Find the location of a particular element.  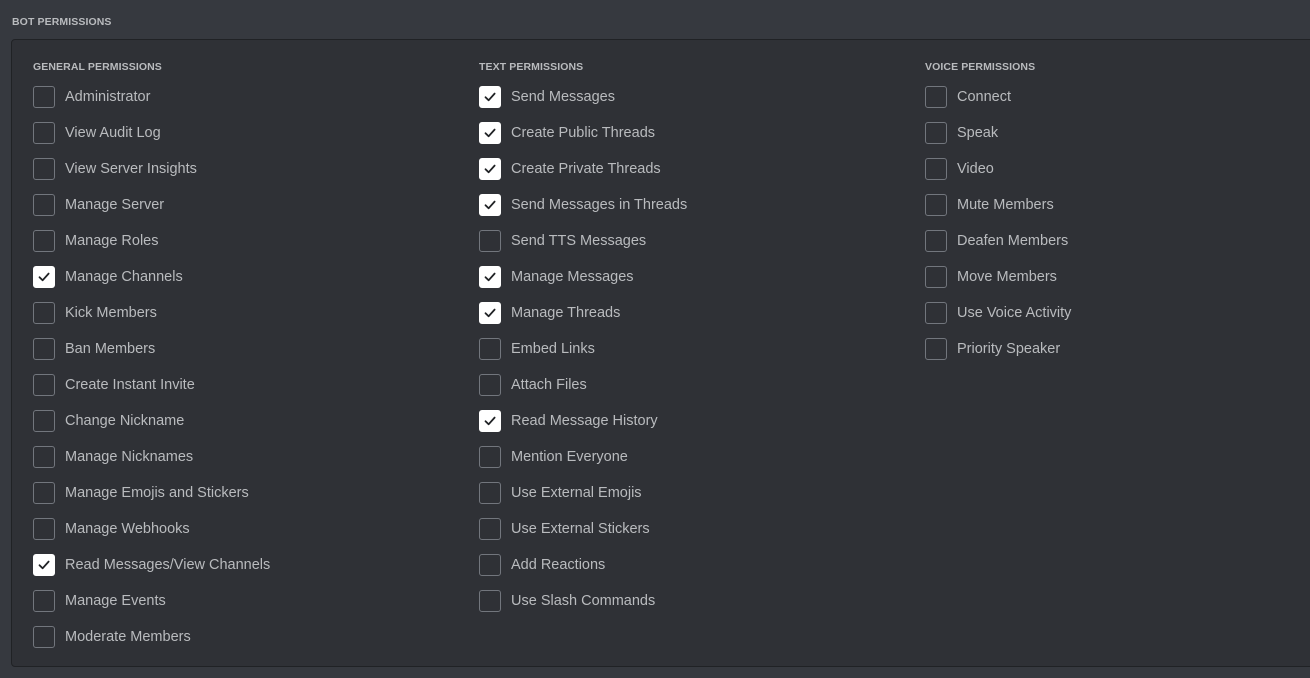

permission-manage-roles: Manage Roles is located at coordinates (151, 241).